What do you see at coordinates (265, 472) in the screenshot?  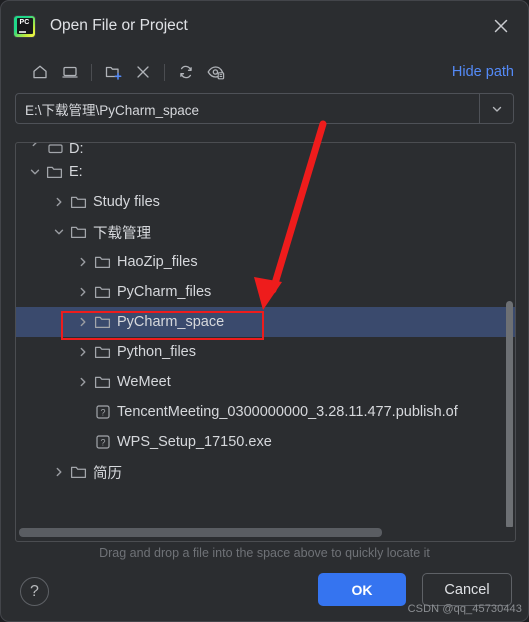 I see `tree-row: 简历` at bounding box center [265, 472].